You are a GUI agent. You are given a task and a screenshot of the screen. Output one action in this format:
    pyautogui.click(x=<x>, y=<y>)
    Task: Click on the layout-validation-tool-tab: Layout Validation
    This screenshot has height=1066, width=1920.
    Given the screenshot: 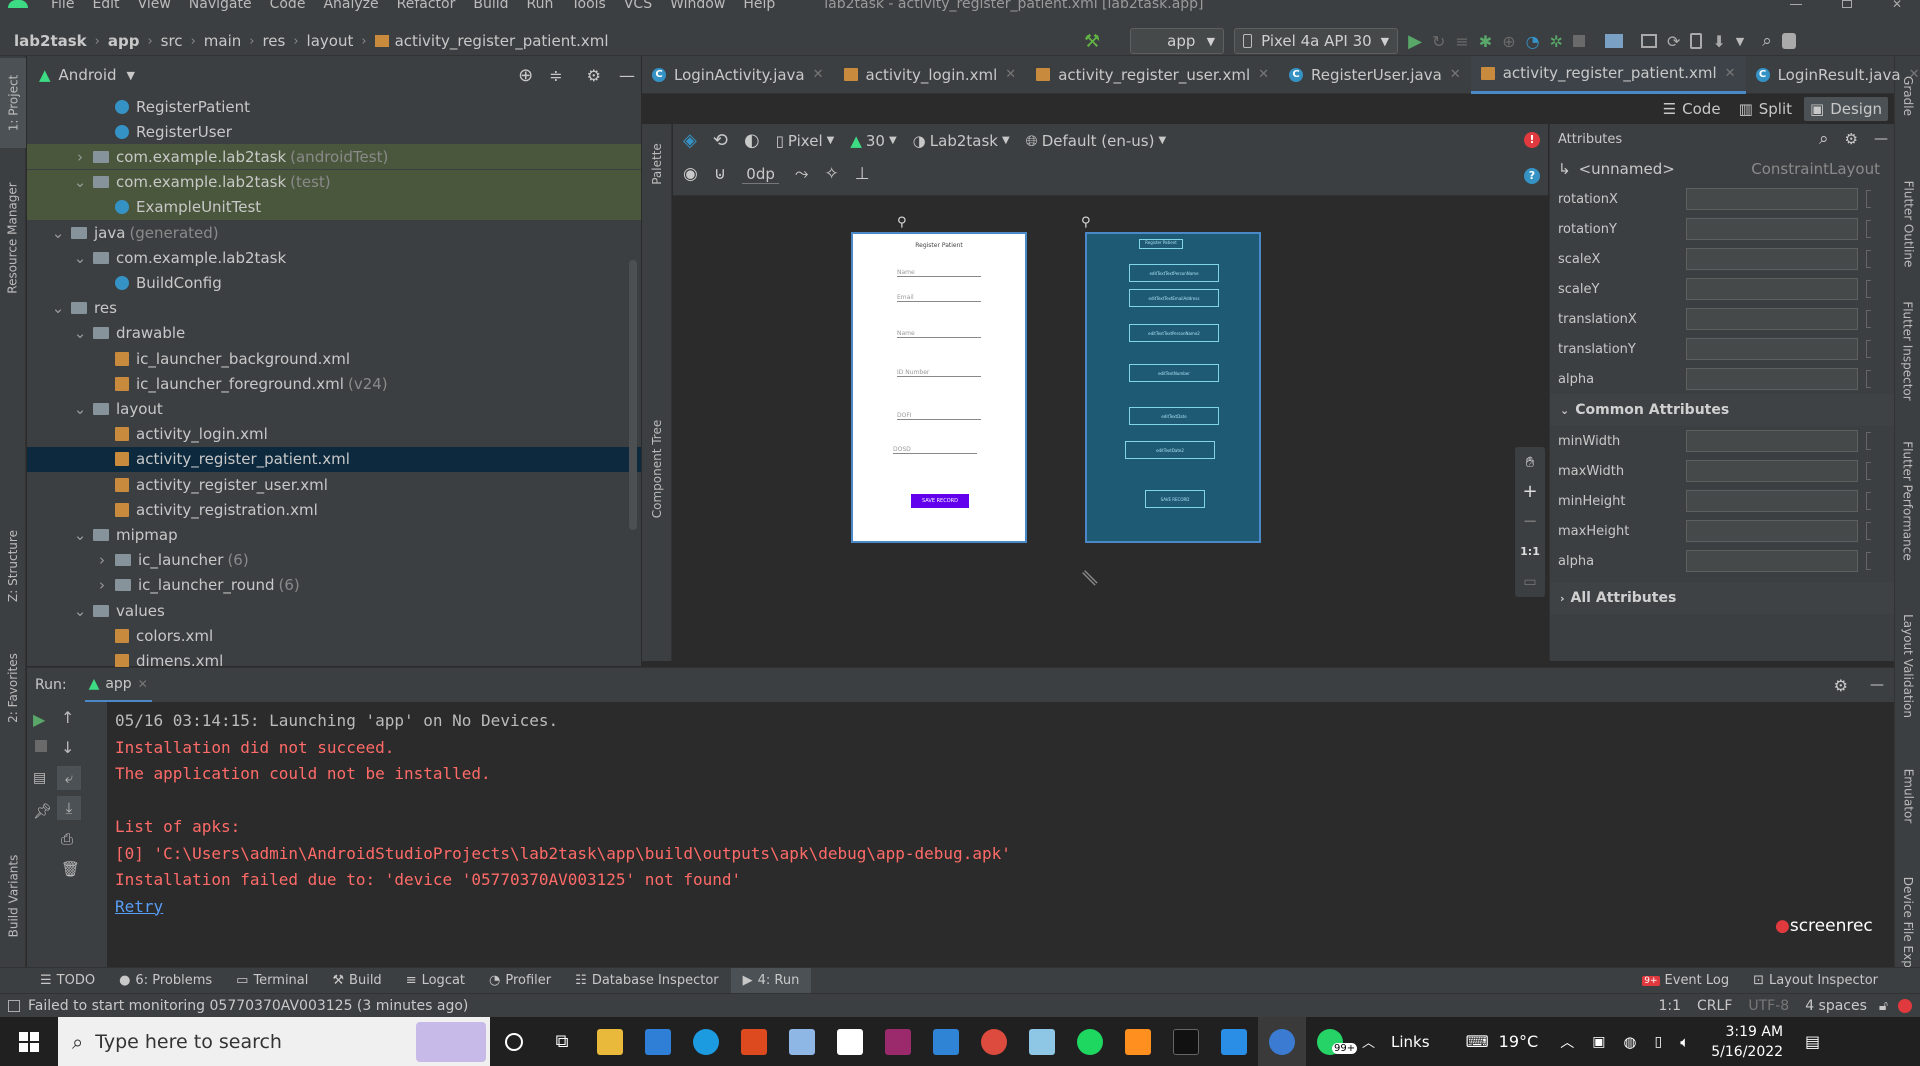 What is the action you would take?
    pyautogui.click(x=1907, y=666)
    